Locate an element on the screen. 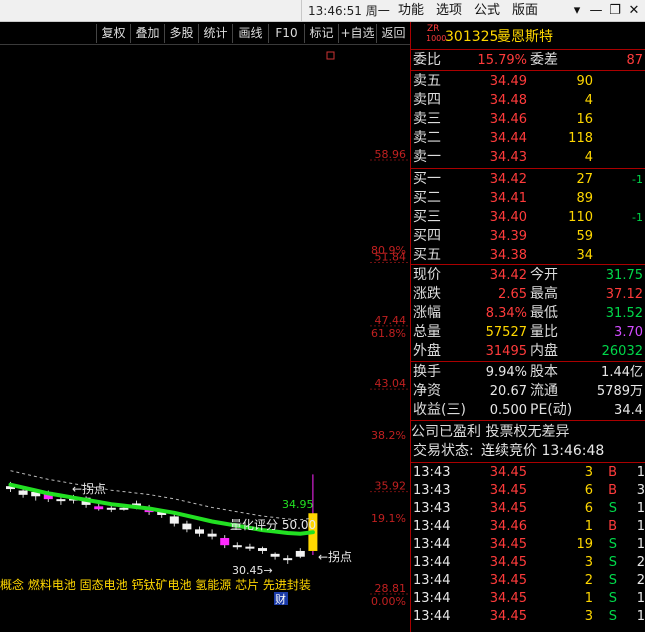 Image resolution: width=645 pixels, height=632 pixels. tick-row: 13:44 34.45 3 S 1 is located at coordinates (528, 617).